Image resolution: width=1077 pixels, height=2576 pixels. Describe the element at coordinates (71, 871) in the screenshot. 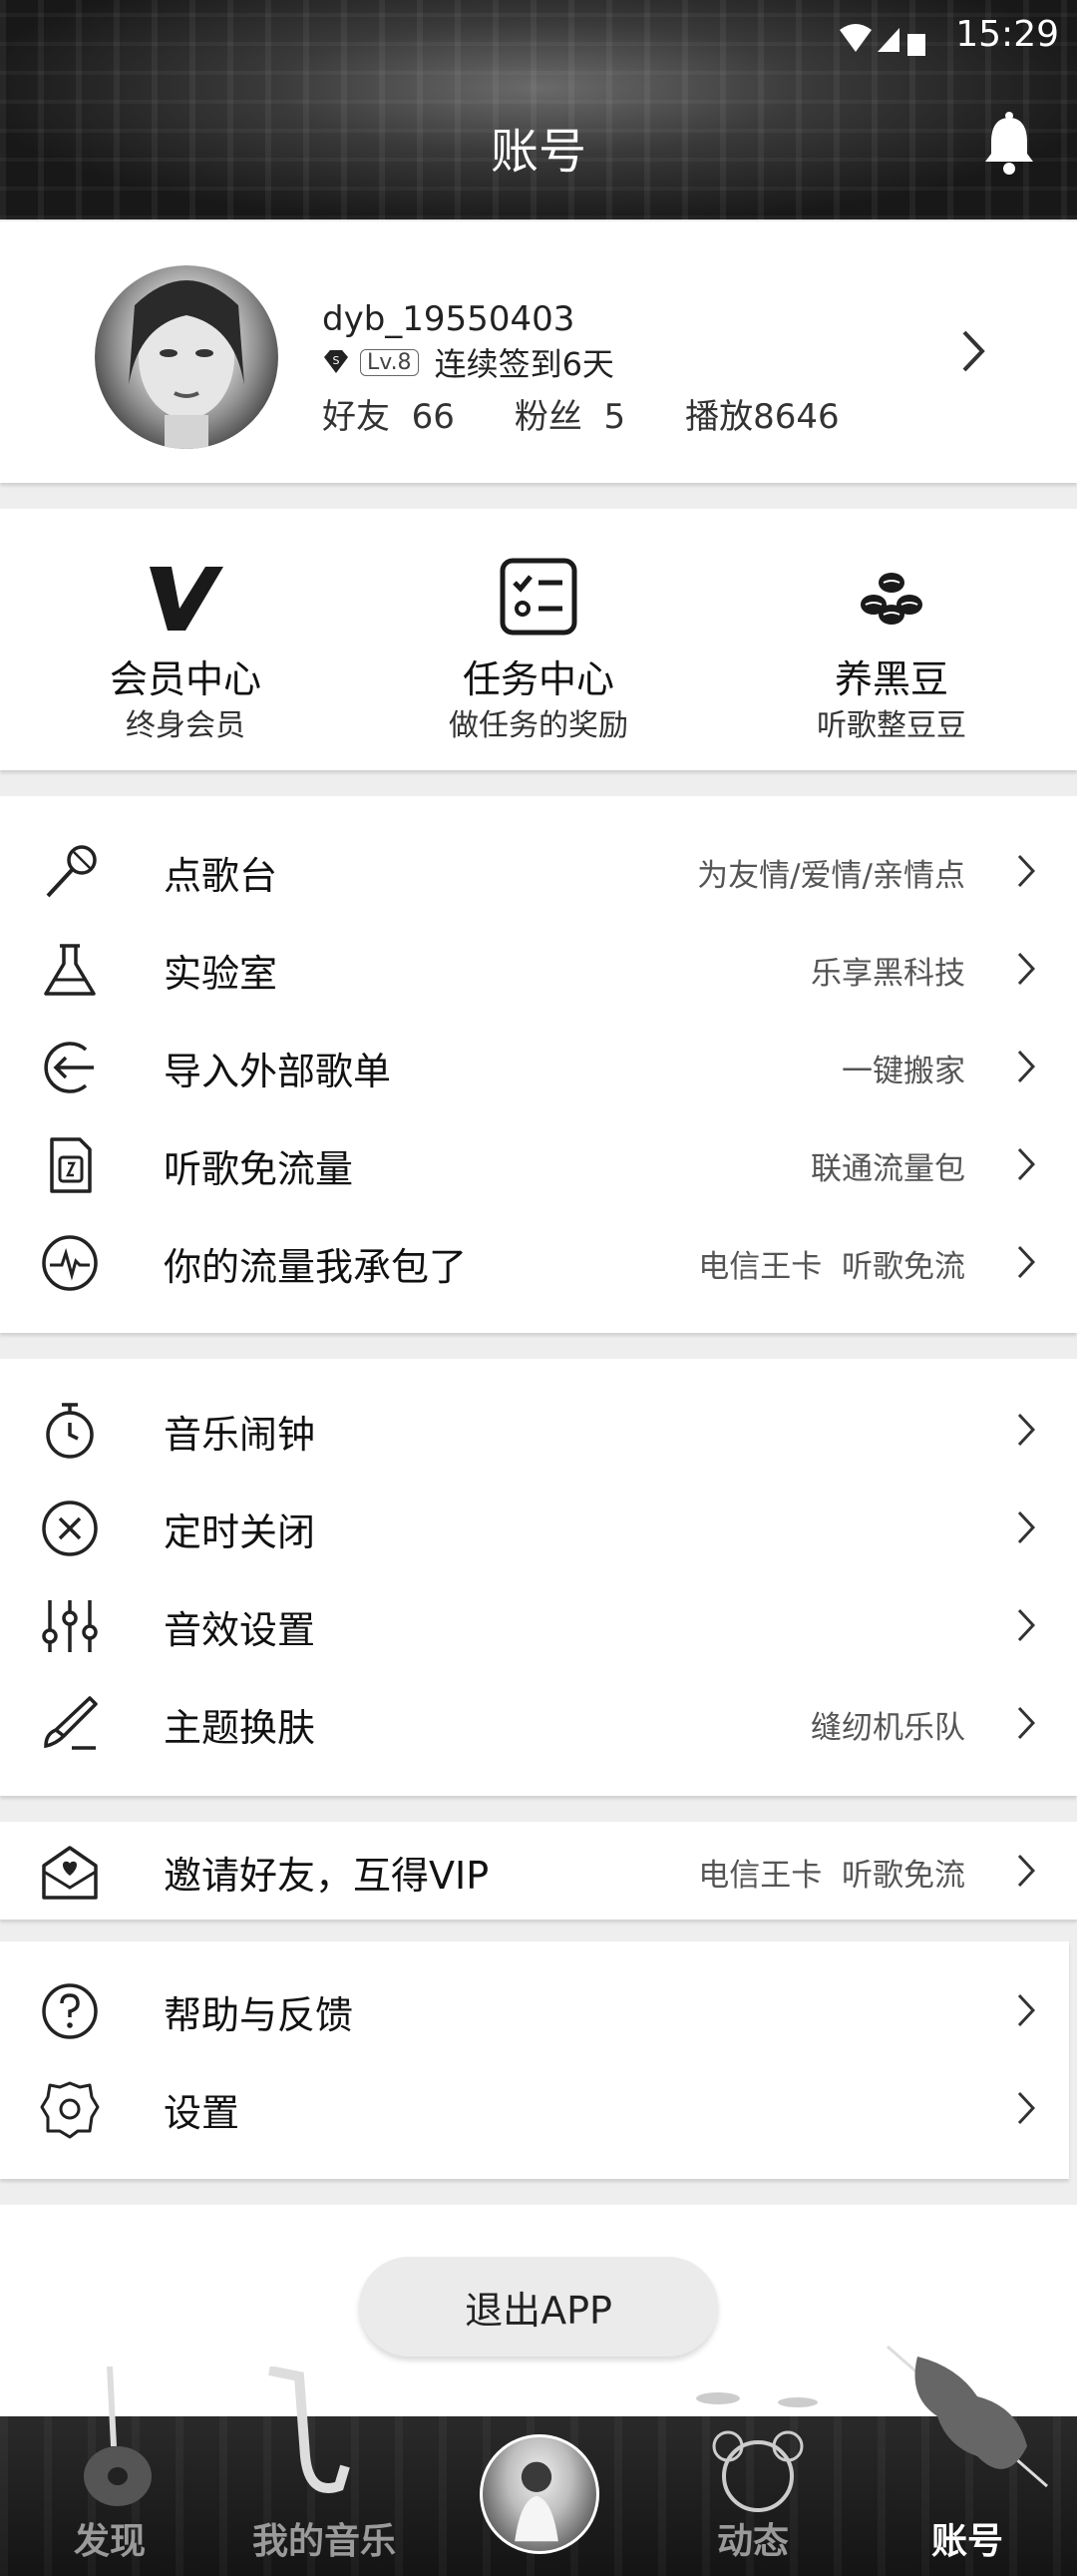

I see `microphone-icon` at that location.